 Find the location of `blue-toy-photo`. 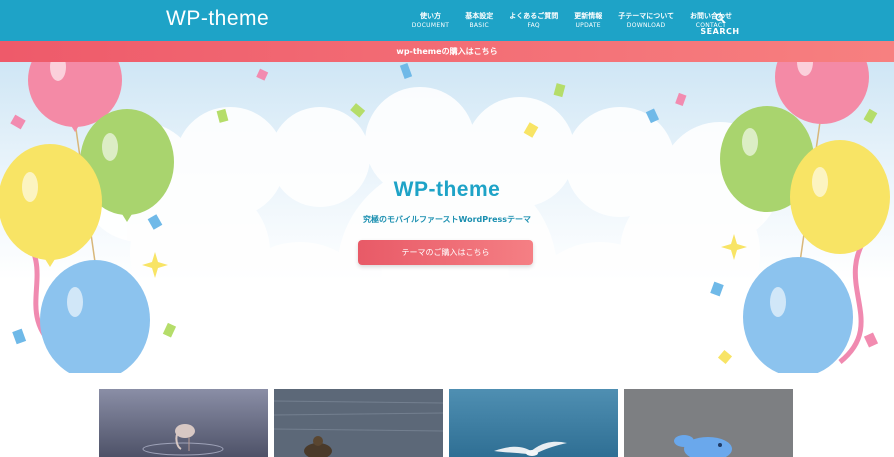

blue-toy-photo is located at coordinates (708, 423).